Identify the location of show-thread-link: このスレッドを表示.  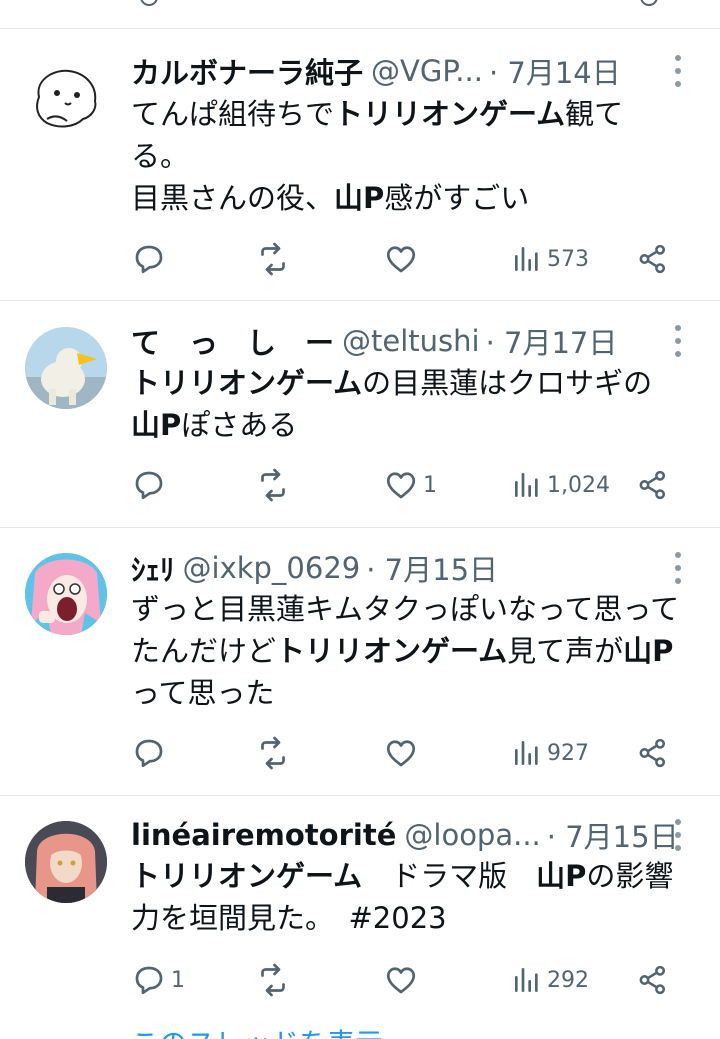
(257, 1030).